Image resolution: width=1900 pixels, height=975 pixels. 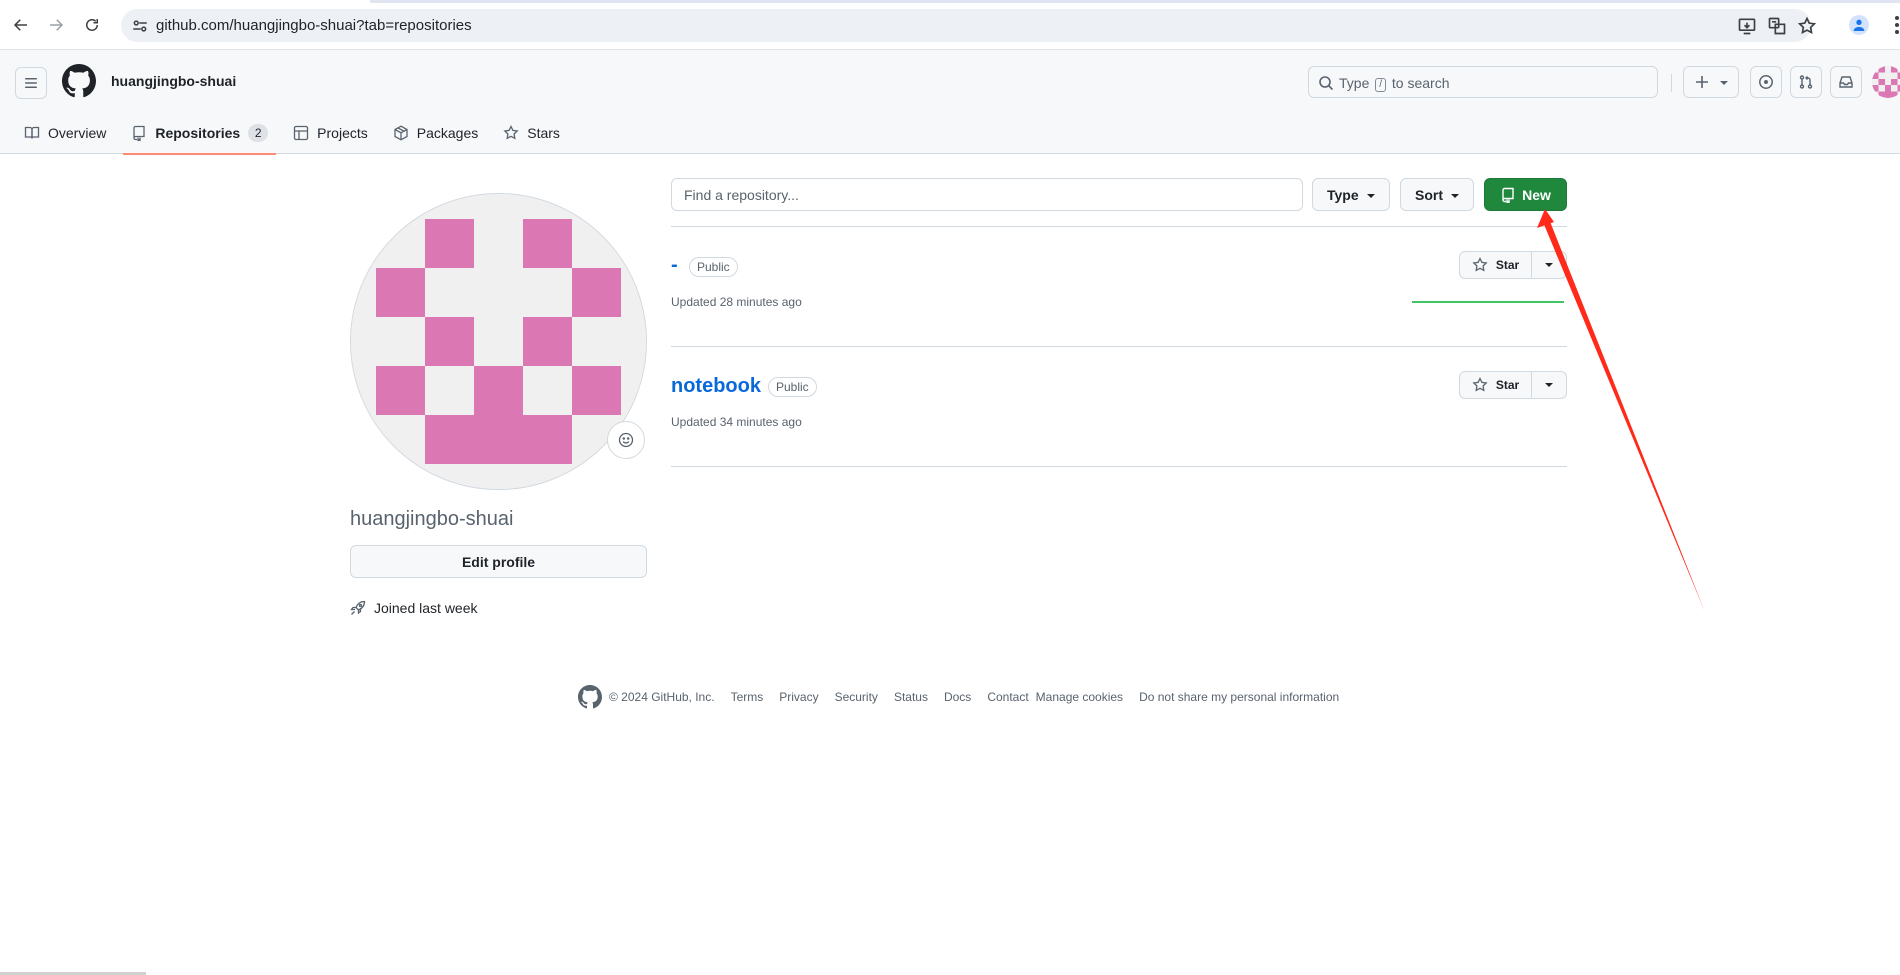 I want to click on issues-button, so click(x=1766, y=82).